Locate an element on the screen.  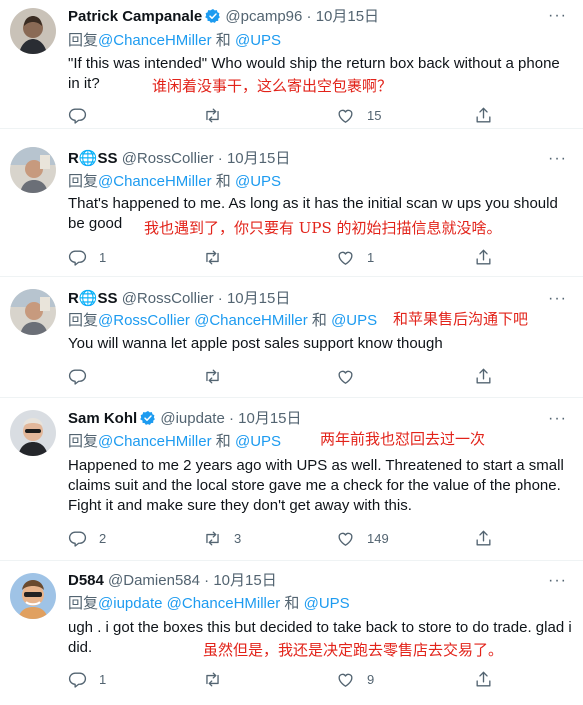
author-handle: @Damien584 is located at coordinates (154, 580).